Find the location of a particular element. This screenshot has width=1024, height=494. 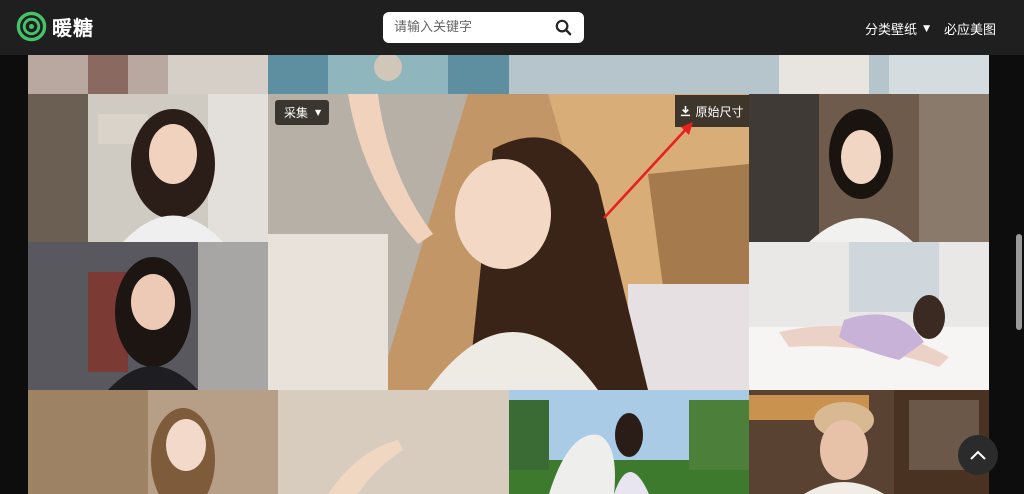

original-size-label: 原始尺寸 is located at coordinates (719, 111).